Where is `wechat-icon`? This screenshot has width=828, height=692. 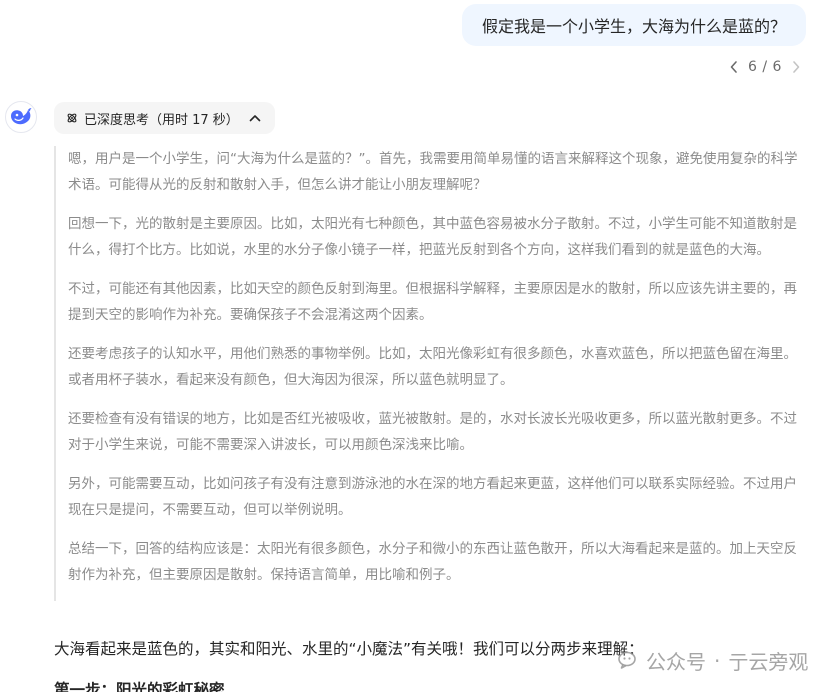
wechat-icon is located at coordinates (629, 661).